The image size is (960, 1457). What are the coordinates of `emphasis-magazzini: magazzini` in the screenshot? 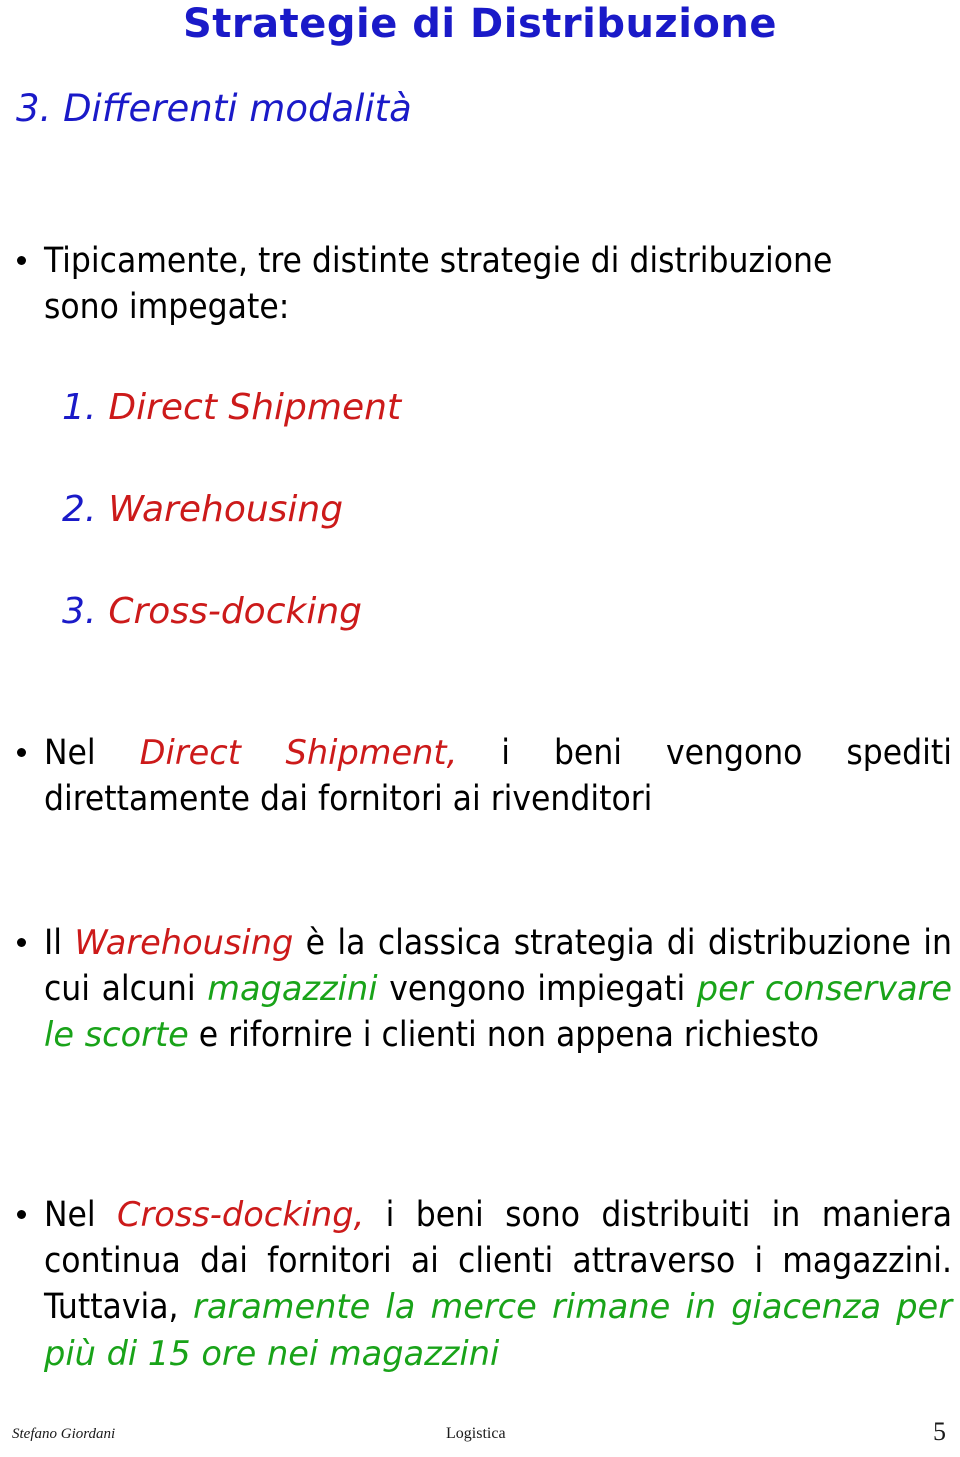 It's located at (292, 989).